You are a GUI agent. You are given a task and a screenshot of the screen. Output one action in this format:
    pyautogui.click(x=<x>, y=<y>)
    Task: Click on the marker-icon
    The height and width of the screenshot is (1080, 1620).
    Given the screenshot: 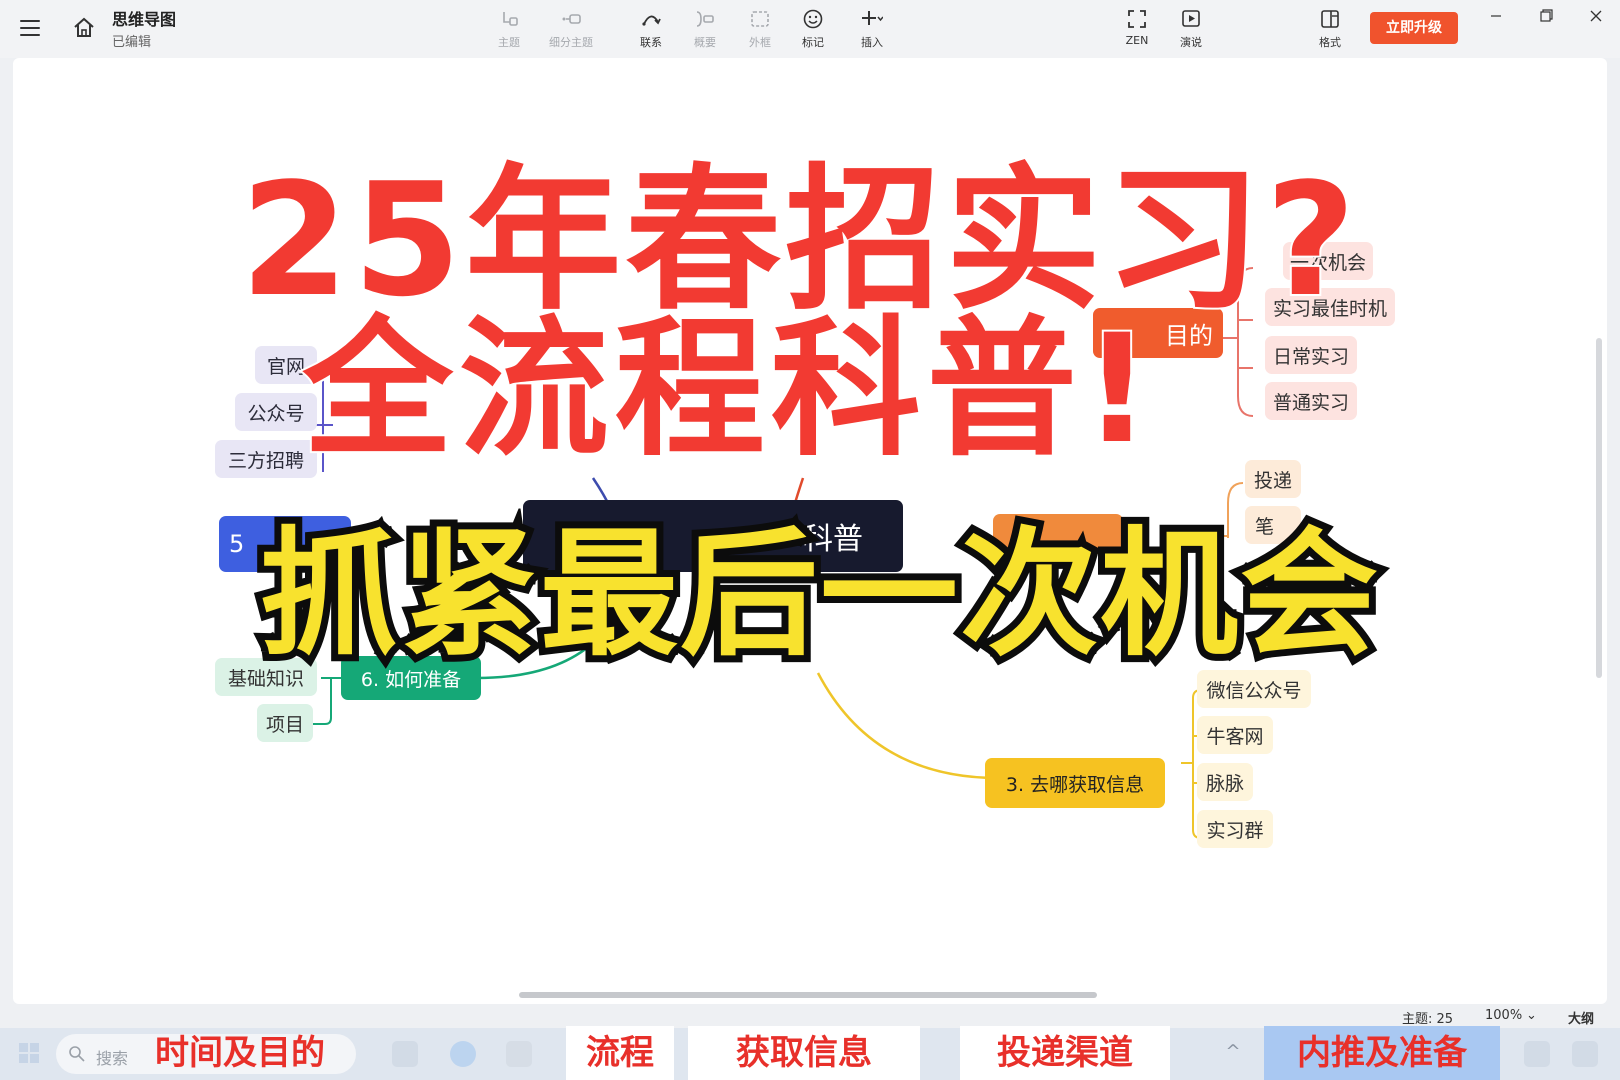 What is the action you would take?
    pyautogui.click(x=813, y=19)
    